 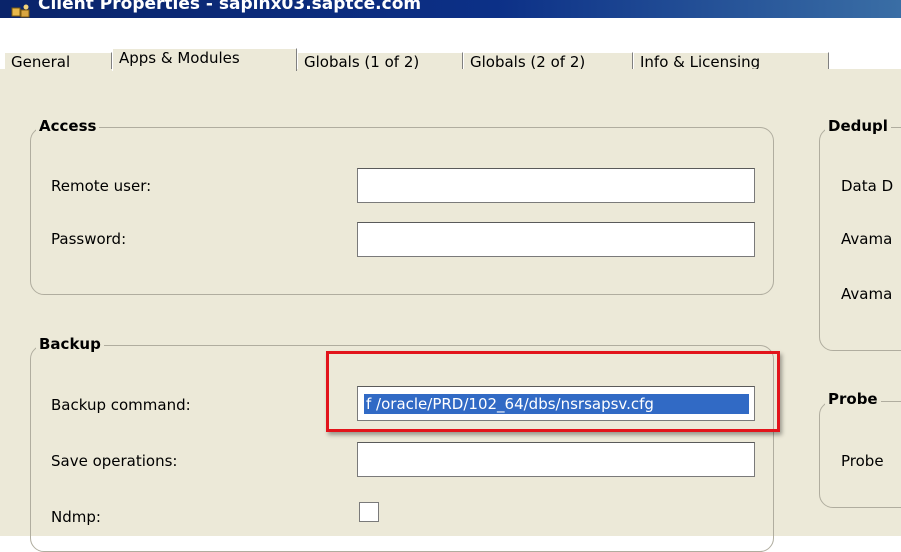 What do you see at coordinates (556, 239) in the screenshot?
I see `password-input` at bounding box center [556, 239].